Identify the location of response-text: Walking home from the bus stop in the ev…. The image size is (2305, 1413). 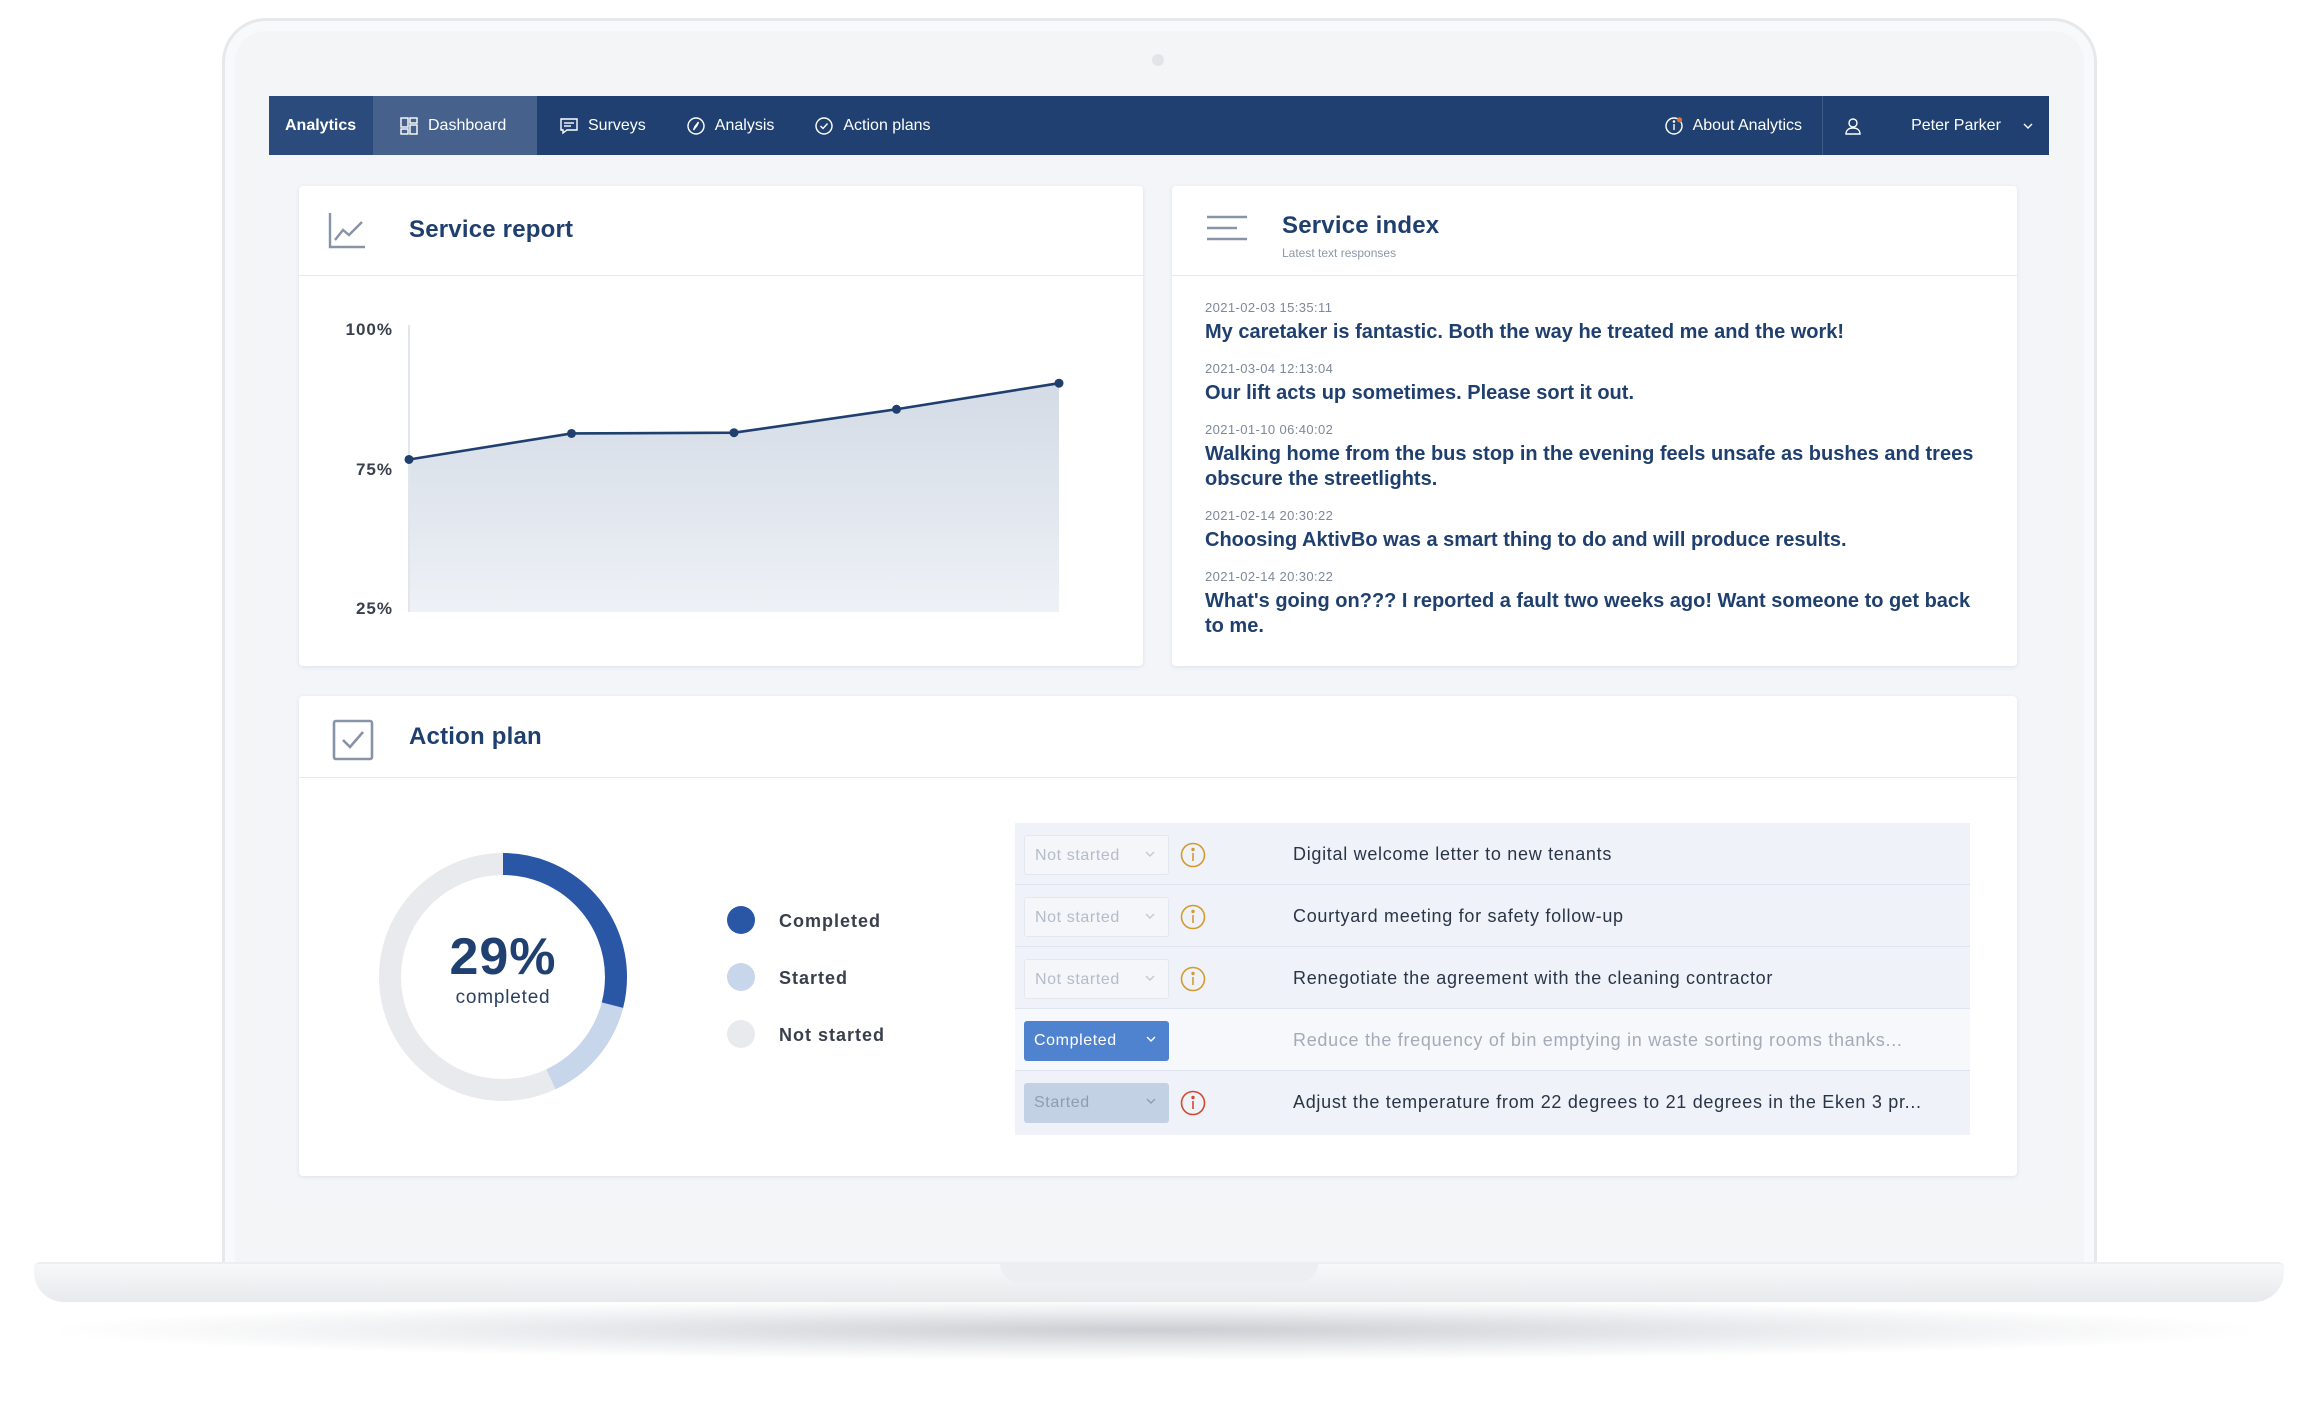
(1589, 466).